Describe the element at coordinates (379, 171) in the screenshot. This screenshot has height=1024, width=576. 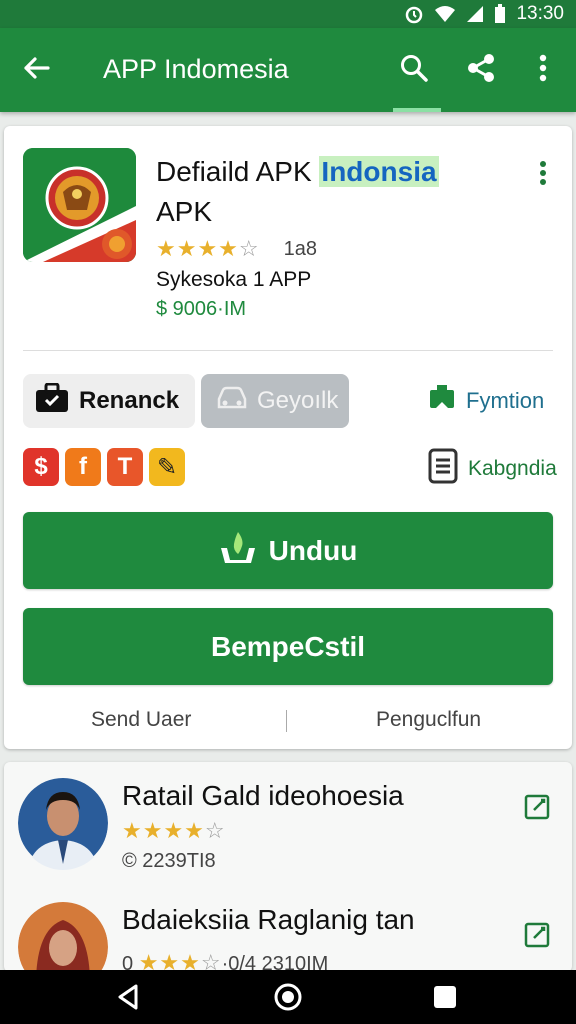
I see `app-name-highlight: Indonsia` at that location.